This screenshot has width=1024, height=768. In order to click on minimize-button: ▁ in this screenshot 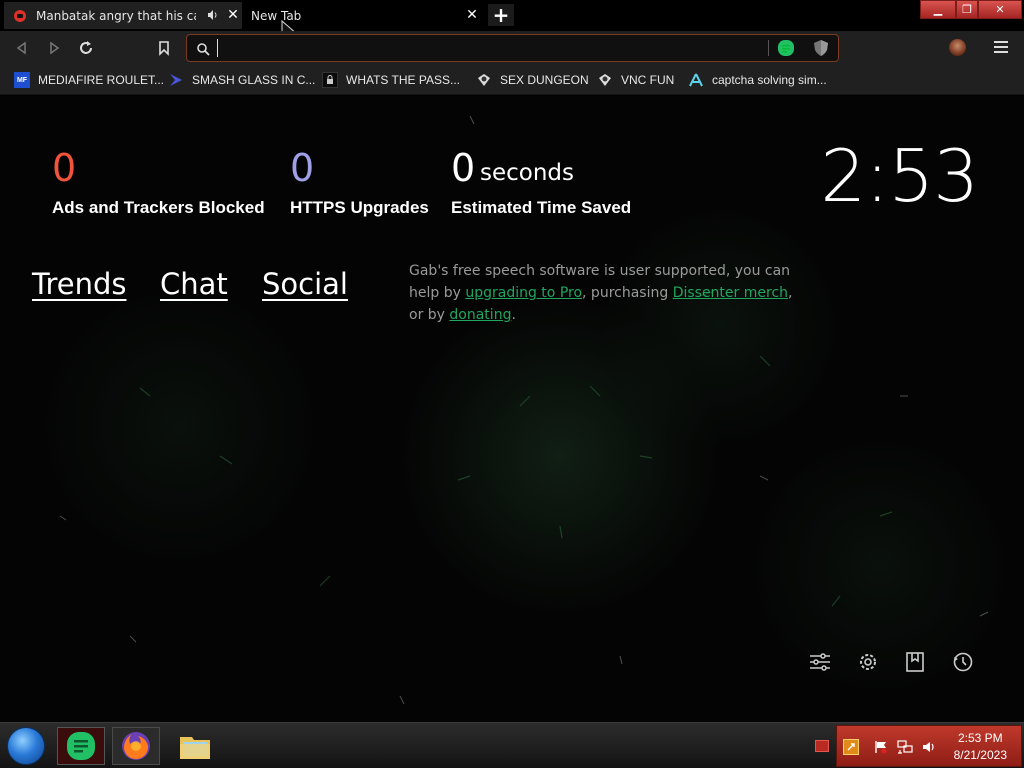, I will do `click(938, 9)`.